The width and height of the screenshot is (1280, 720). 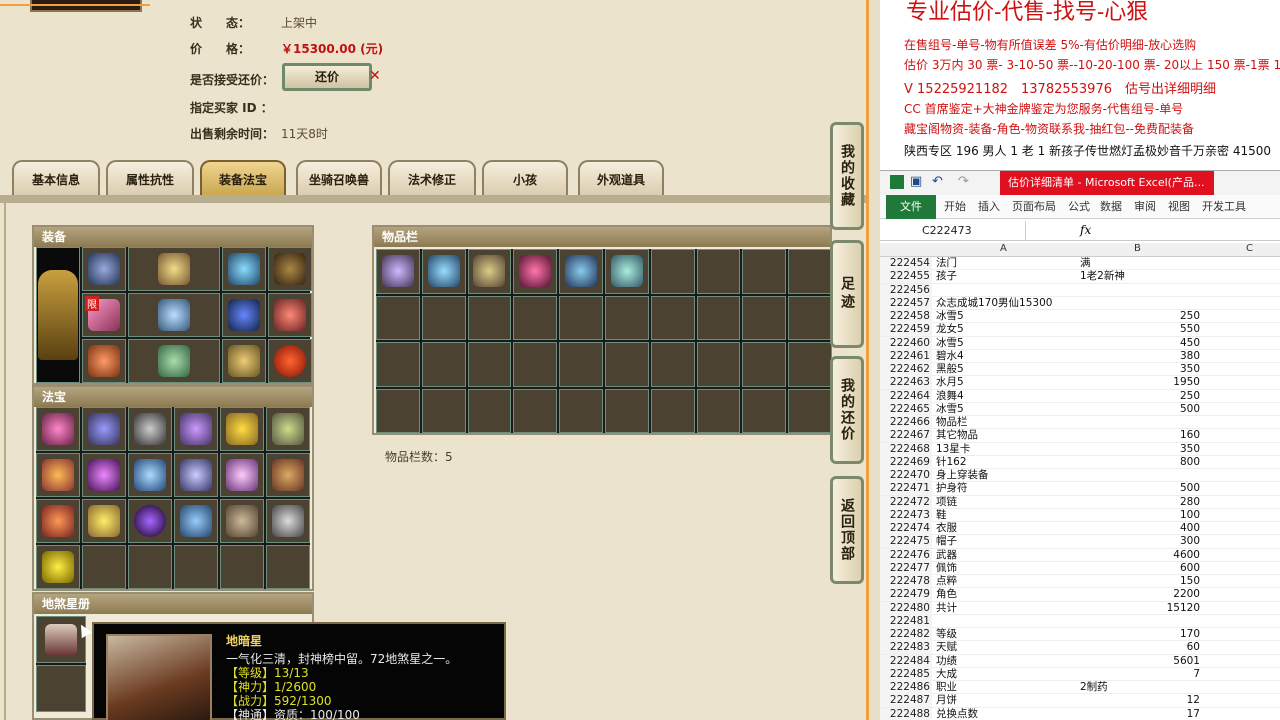 What do you see at coordinates (906, 330) in the screenshot?
I see `row-number: 222459` at bounding box center [906, 330].